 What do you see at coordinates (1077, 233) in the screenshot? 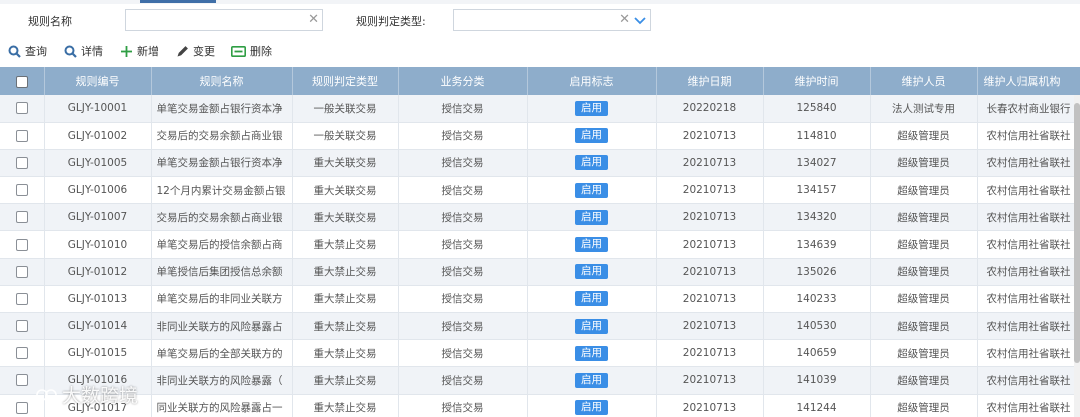
I see `scrollbar-thumb` at bounding box center [1077, 233].